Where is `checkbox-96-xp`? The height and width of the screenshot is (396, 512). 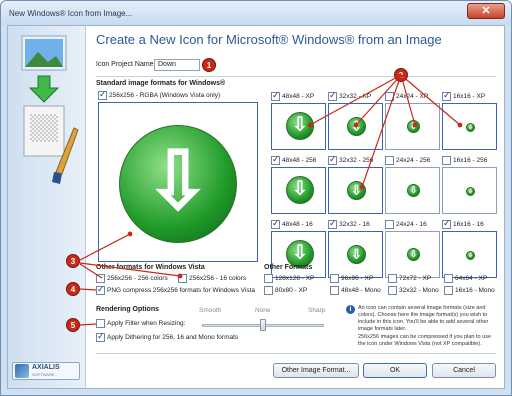 checkbox-96-xp is located at coordinates (334, 278).